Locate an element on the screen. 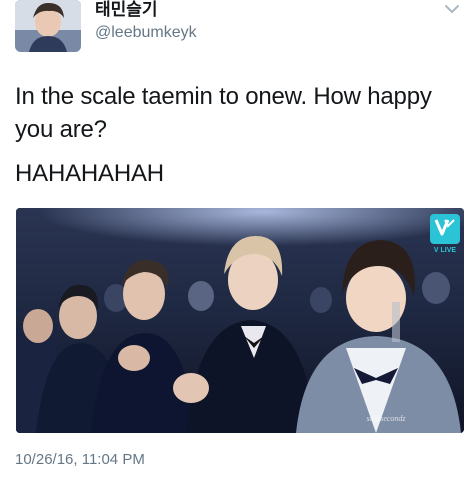  timestamp: 10/26/16, 11:04 PM is located at coordinates (80, 460).